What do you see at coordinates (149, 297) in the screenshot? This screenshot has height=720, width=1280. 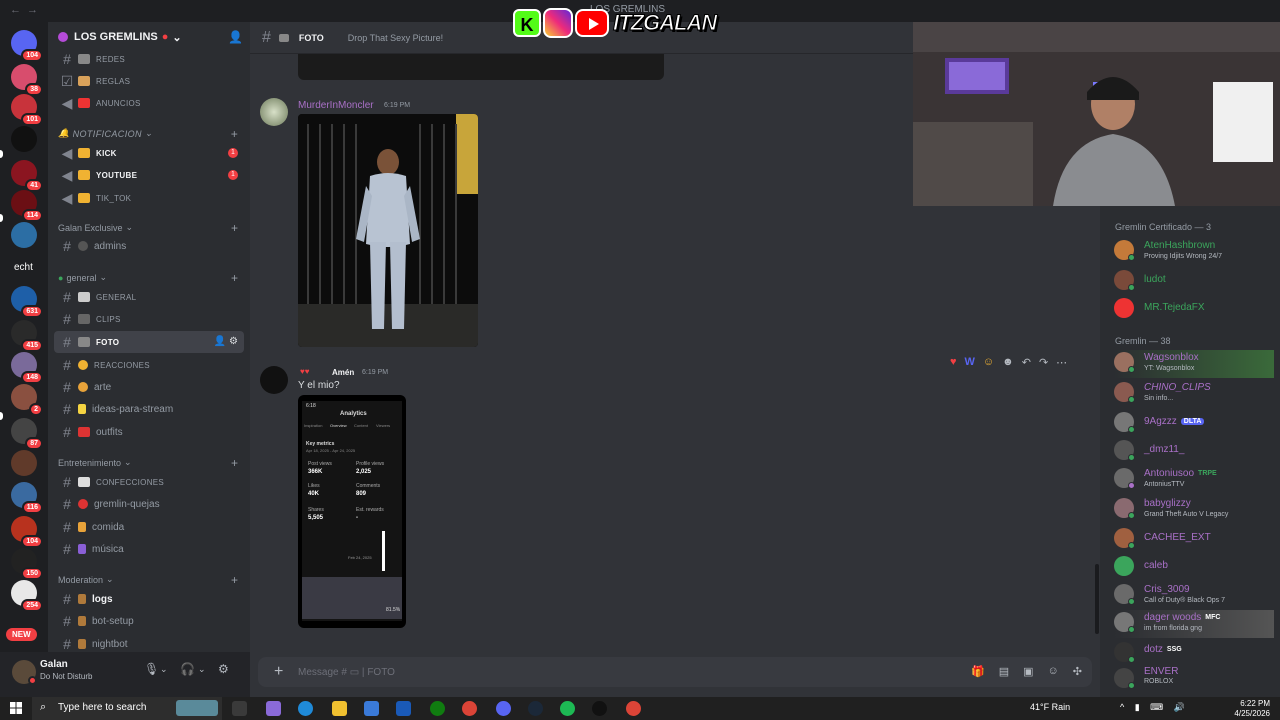 I see `channel-general: # GENERAL` at bounding box center [149, 297].